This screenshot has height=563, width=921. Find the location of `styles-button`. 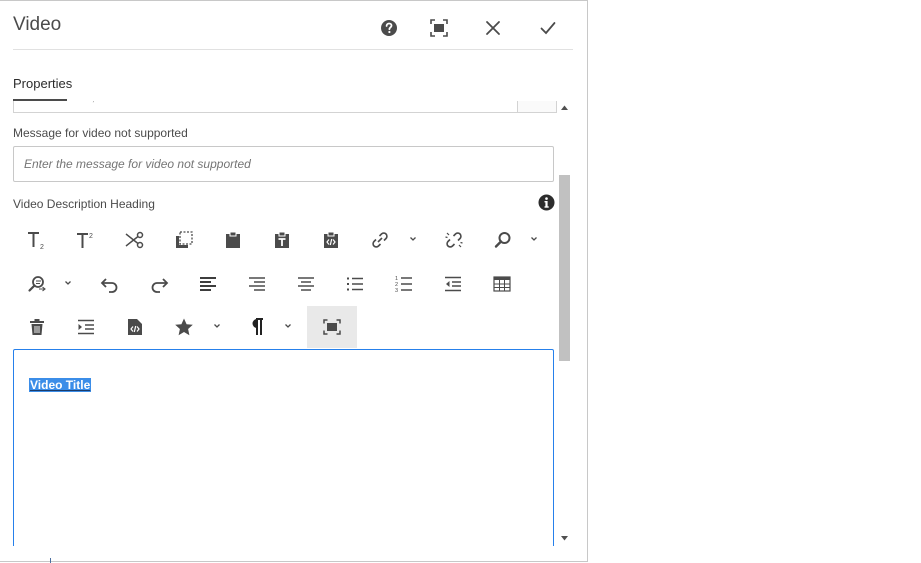

styles-button is located at coordinates (191, 327).